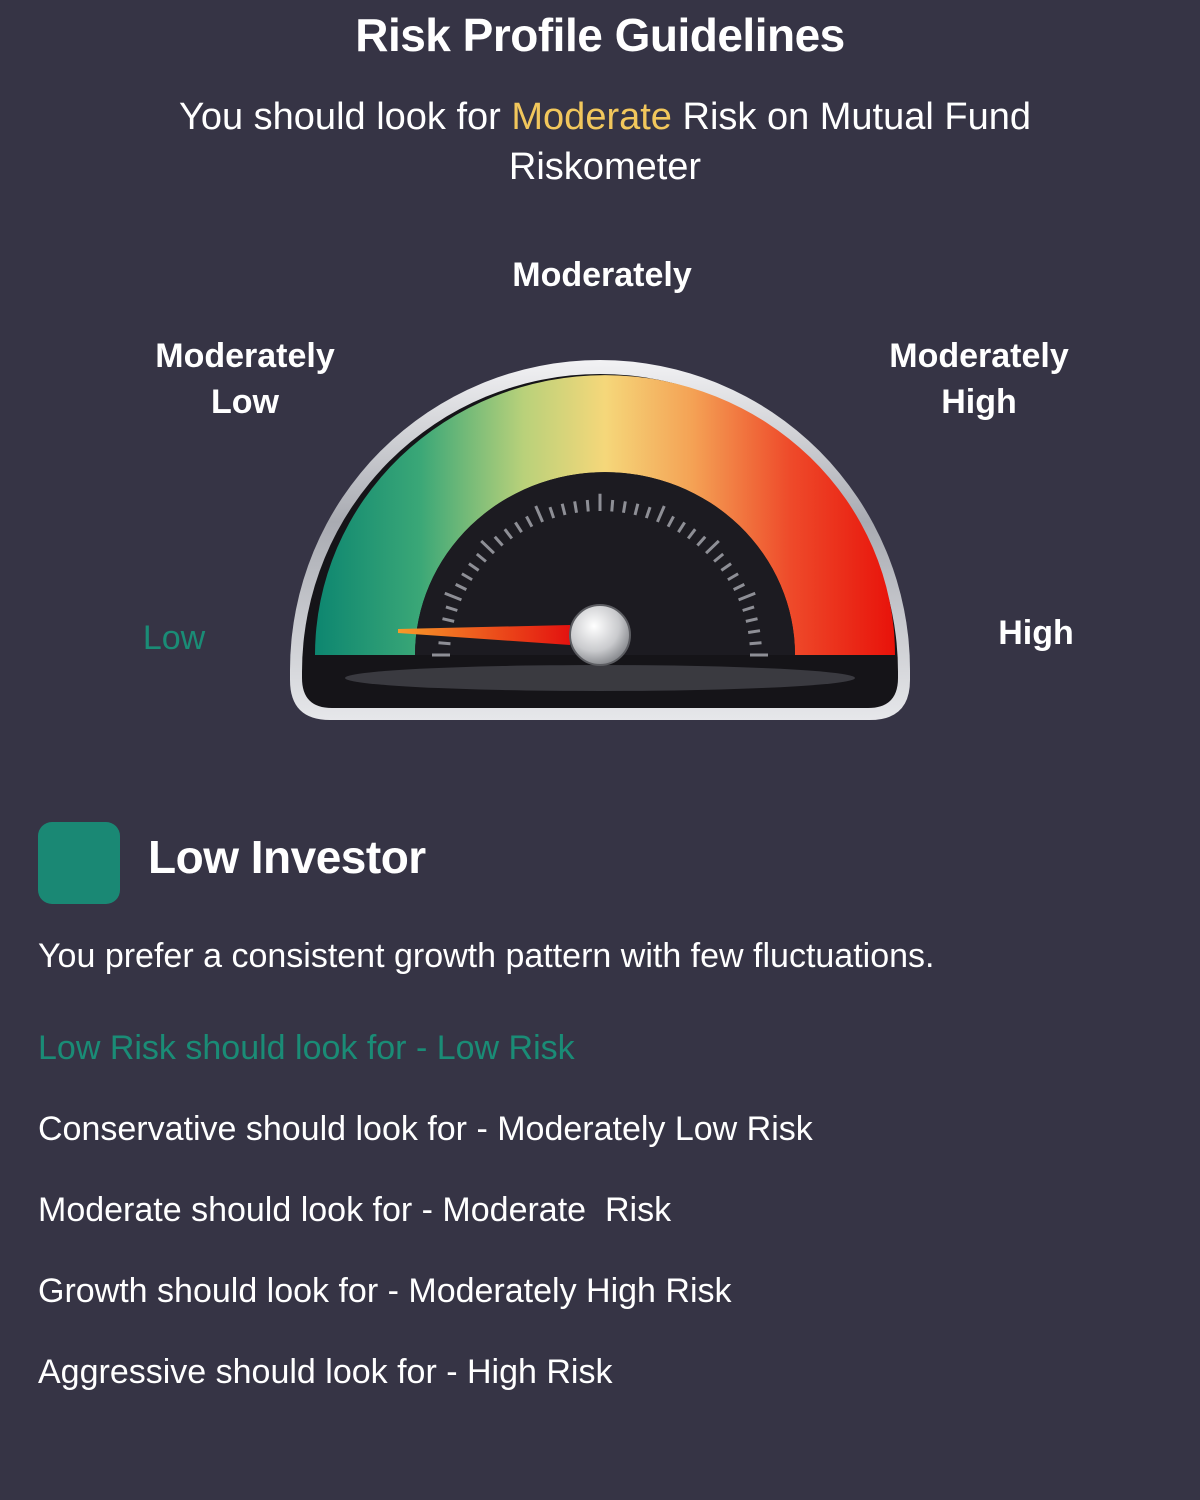  Describe the element at coordinates (355, 1210) in the screenshot. I see `guideline-item: Moderate should look for - Moderate Risk` at that location.